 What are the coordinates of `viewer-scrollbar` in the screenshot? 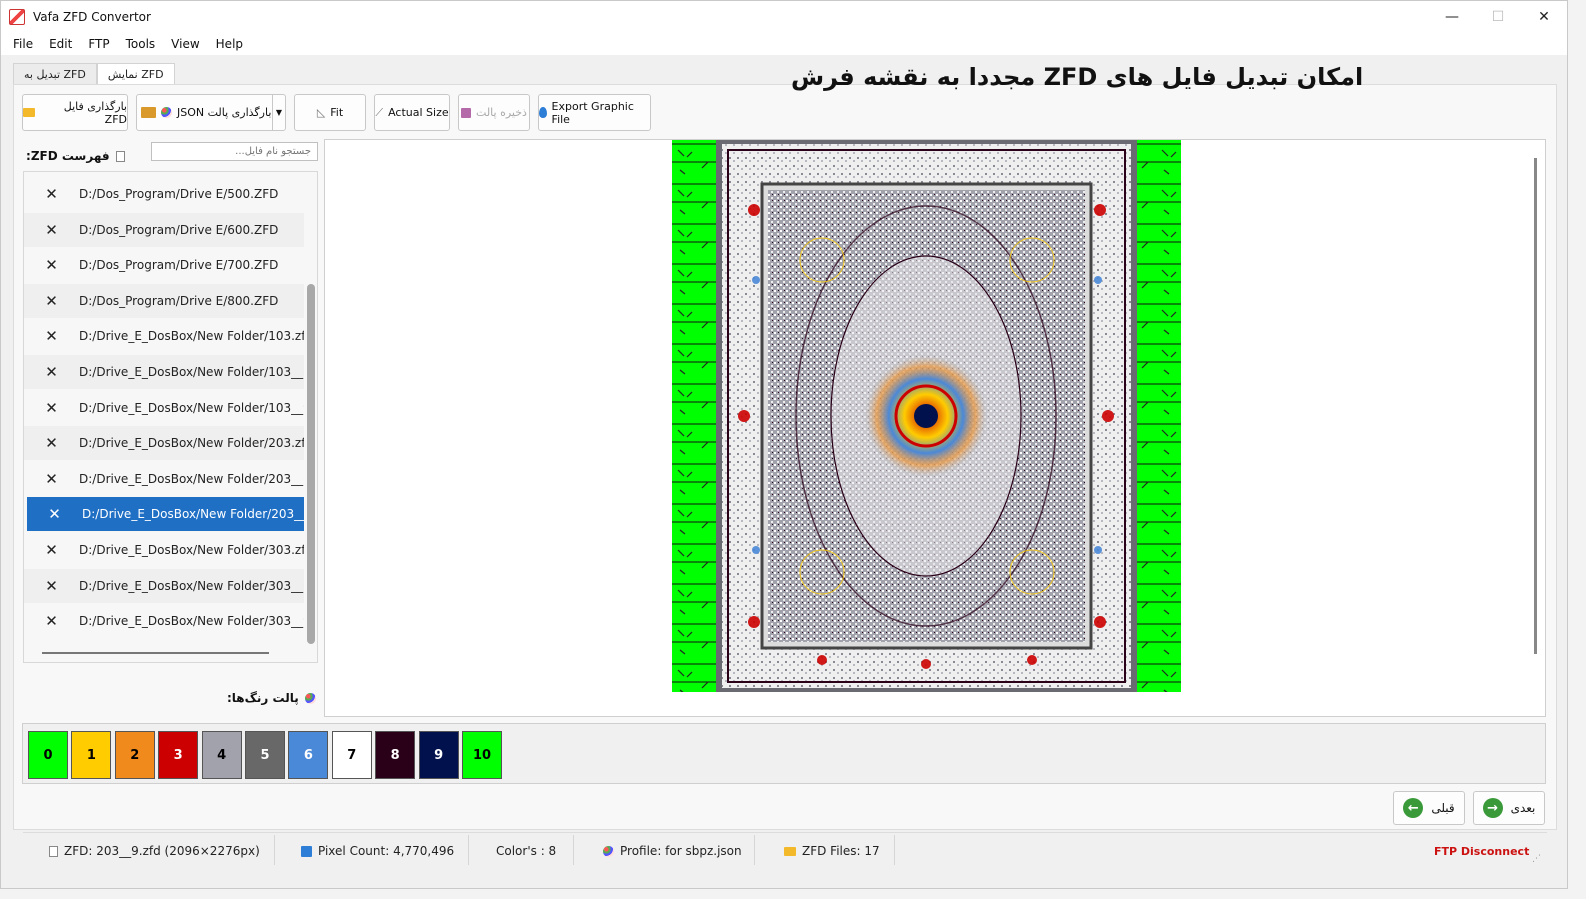 It's located at (1535, 406).